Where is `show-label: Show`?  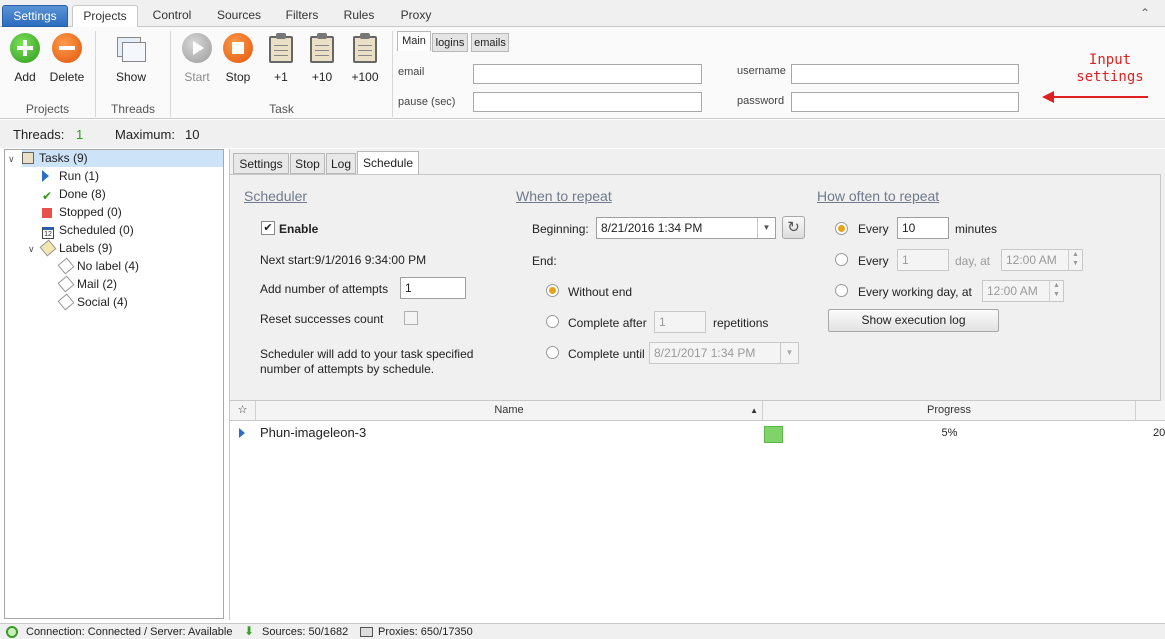
show-label: Show is located at coordinates (131, 77).